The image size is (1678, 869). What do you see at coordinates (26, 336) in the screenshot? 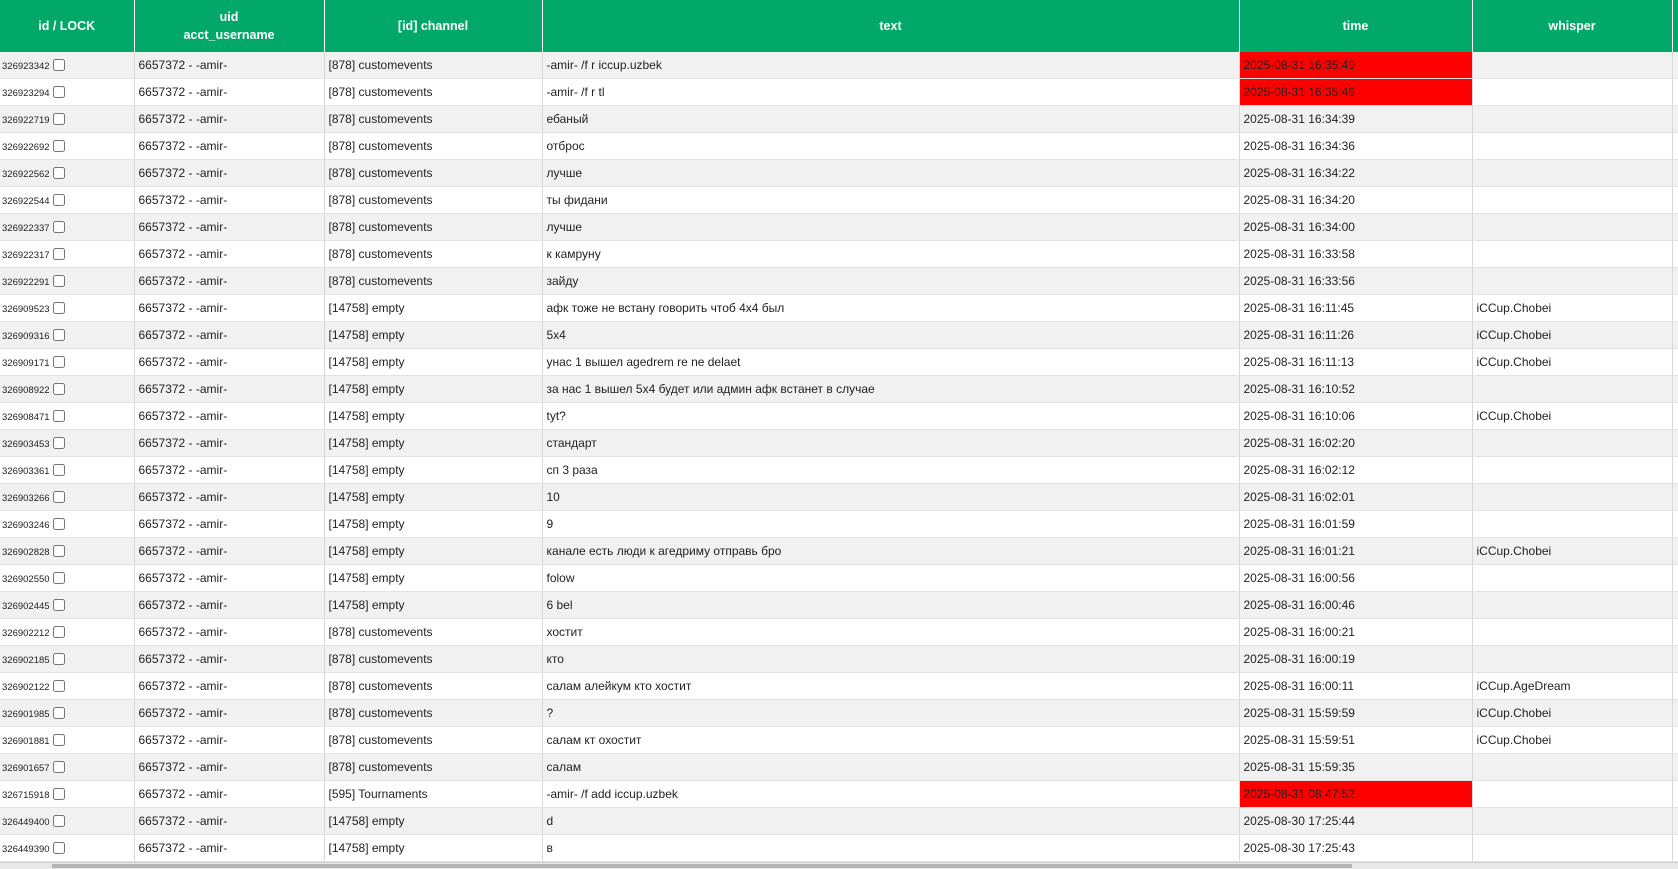
I see `row-id: 326909316` at bounding box center [26, 336].